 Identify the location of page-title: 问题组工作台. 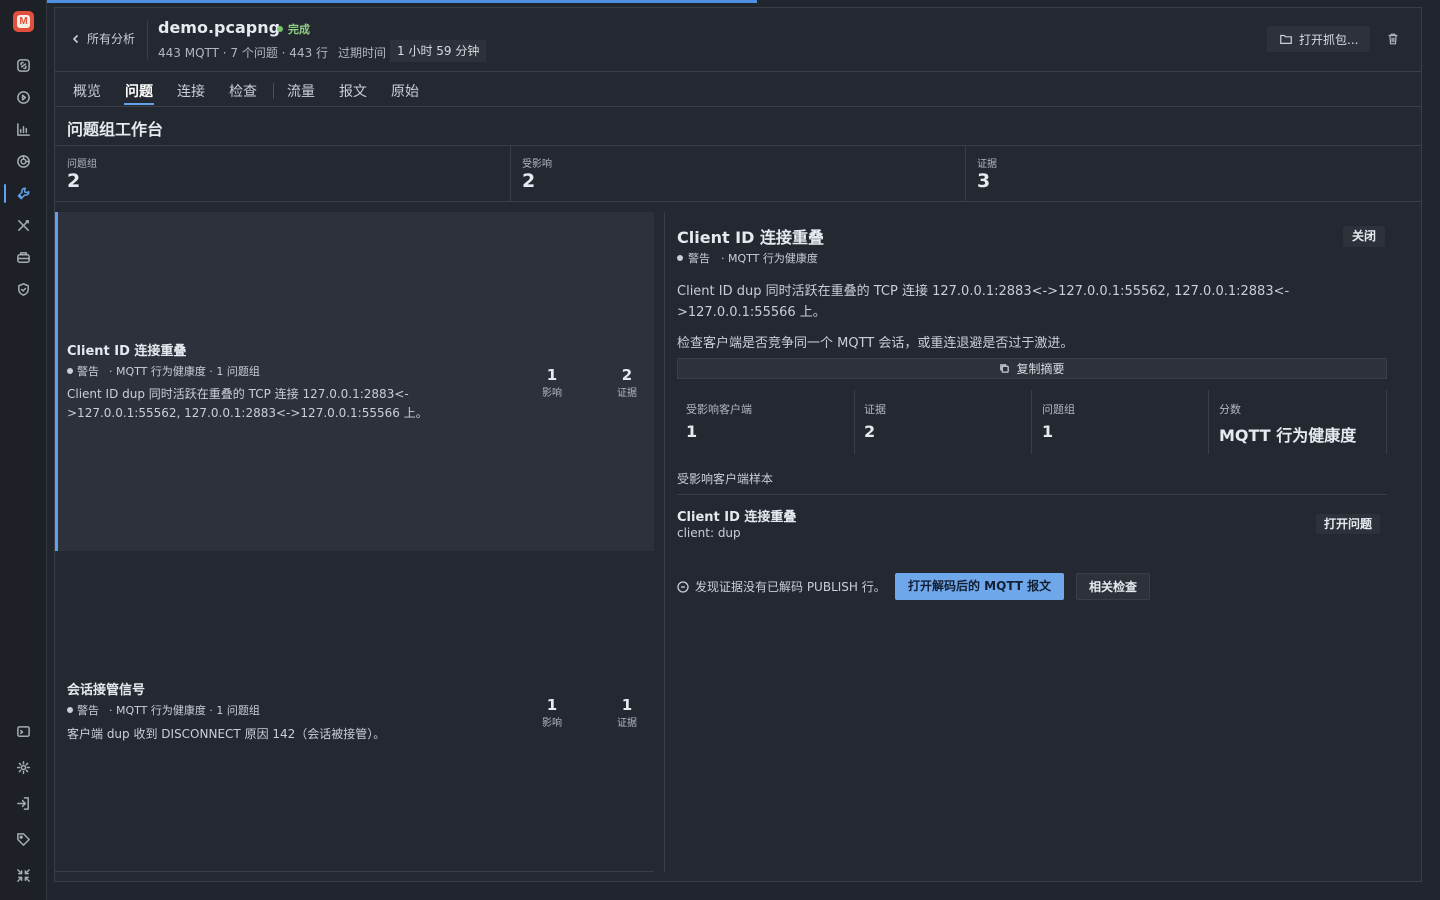
(115, 129).